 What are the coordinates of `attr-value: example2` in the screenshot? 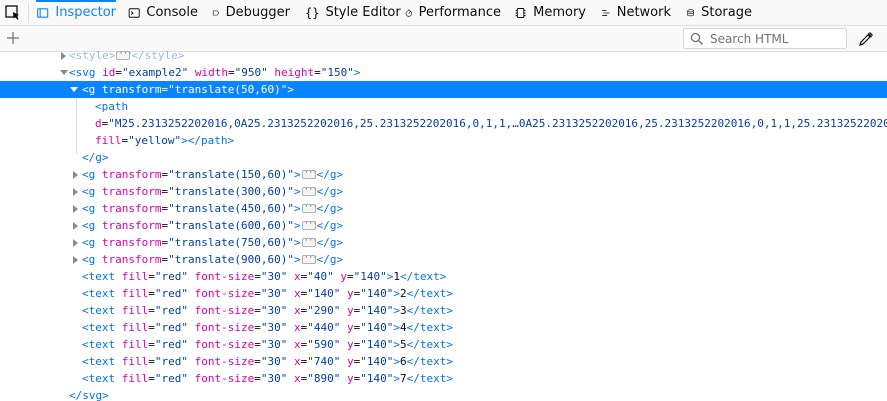 It's located at (155, 72).